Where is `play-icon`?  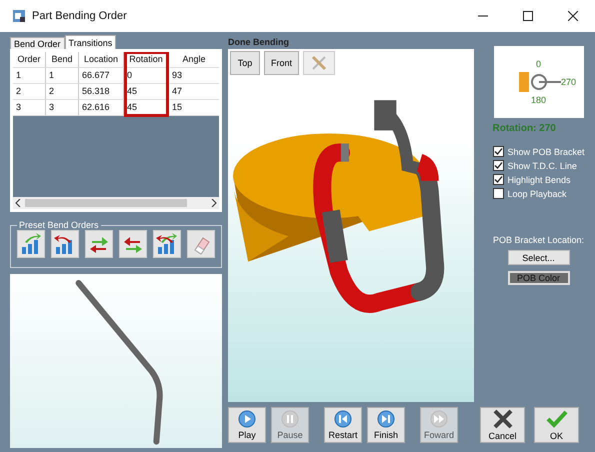
play-icon is located at coordinates (247, 419).